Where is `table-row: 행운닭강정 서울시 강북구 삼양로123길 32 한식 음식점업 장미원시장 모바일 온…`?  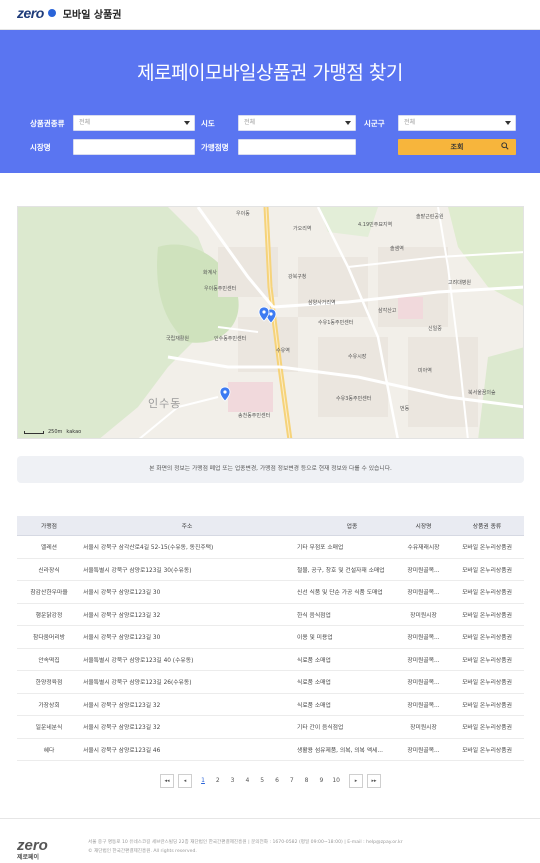
table-row: 행운닭강정 서울시 강북구 삼양로123길 32 한식 음식점업 장미원시장 모바일 온… is located at coordinates (270, 615).